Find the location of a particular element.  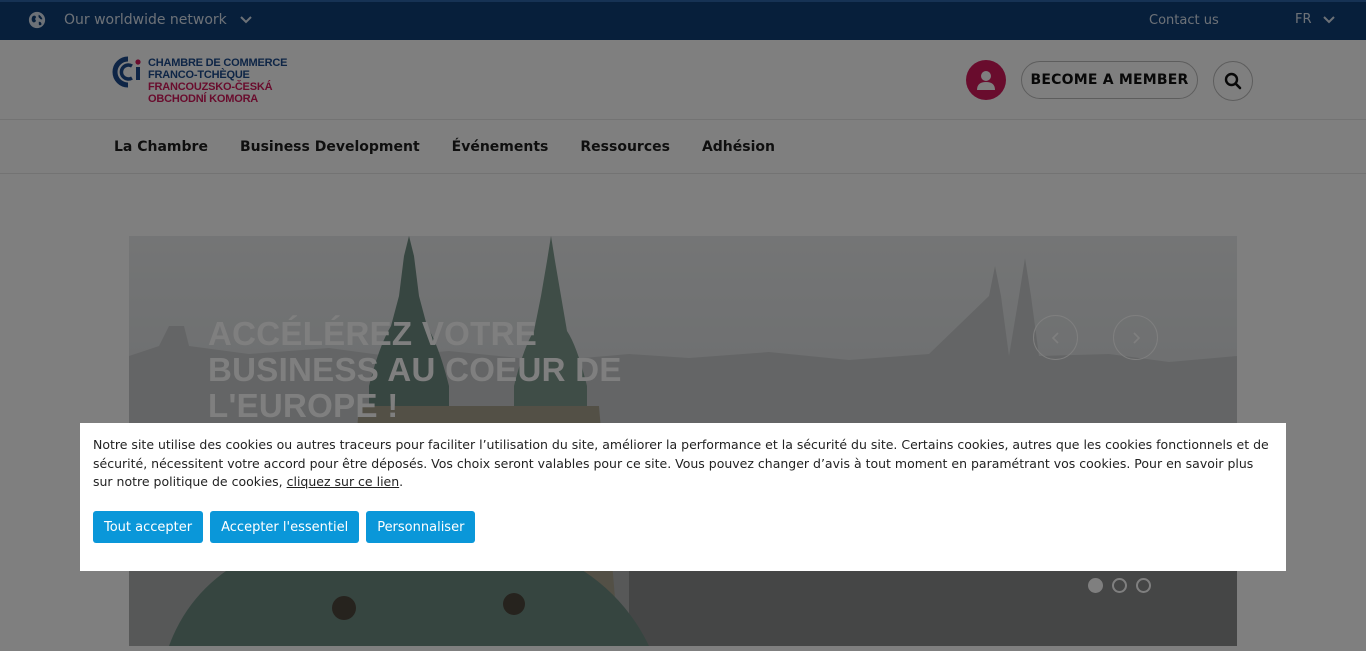

cookie-text-end: . is located at coordinates (401, 481).